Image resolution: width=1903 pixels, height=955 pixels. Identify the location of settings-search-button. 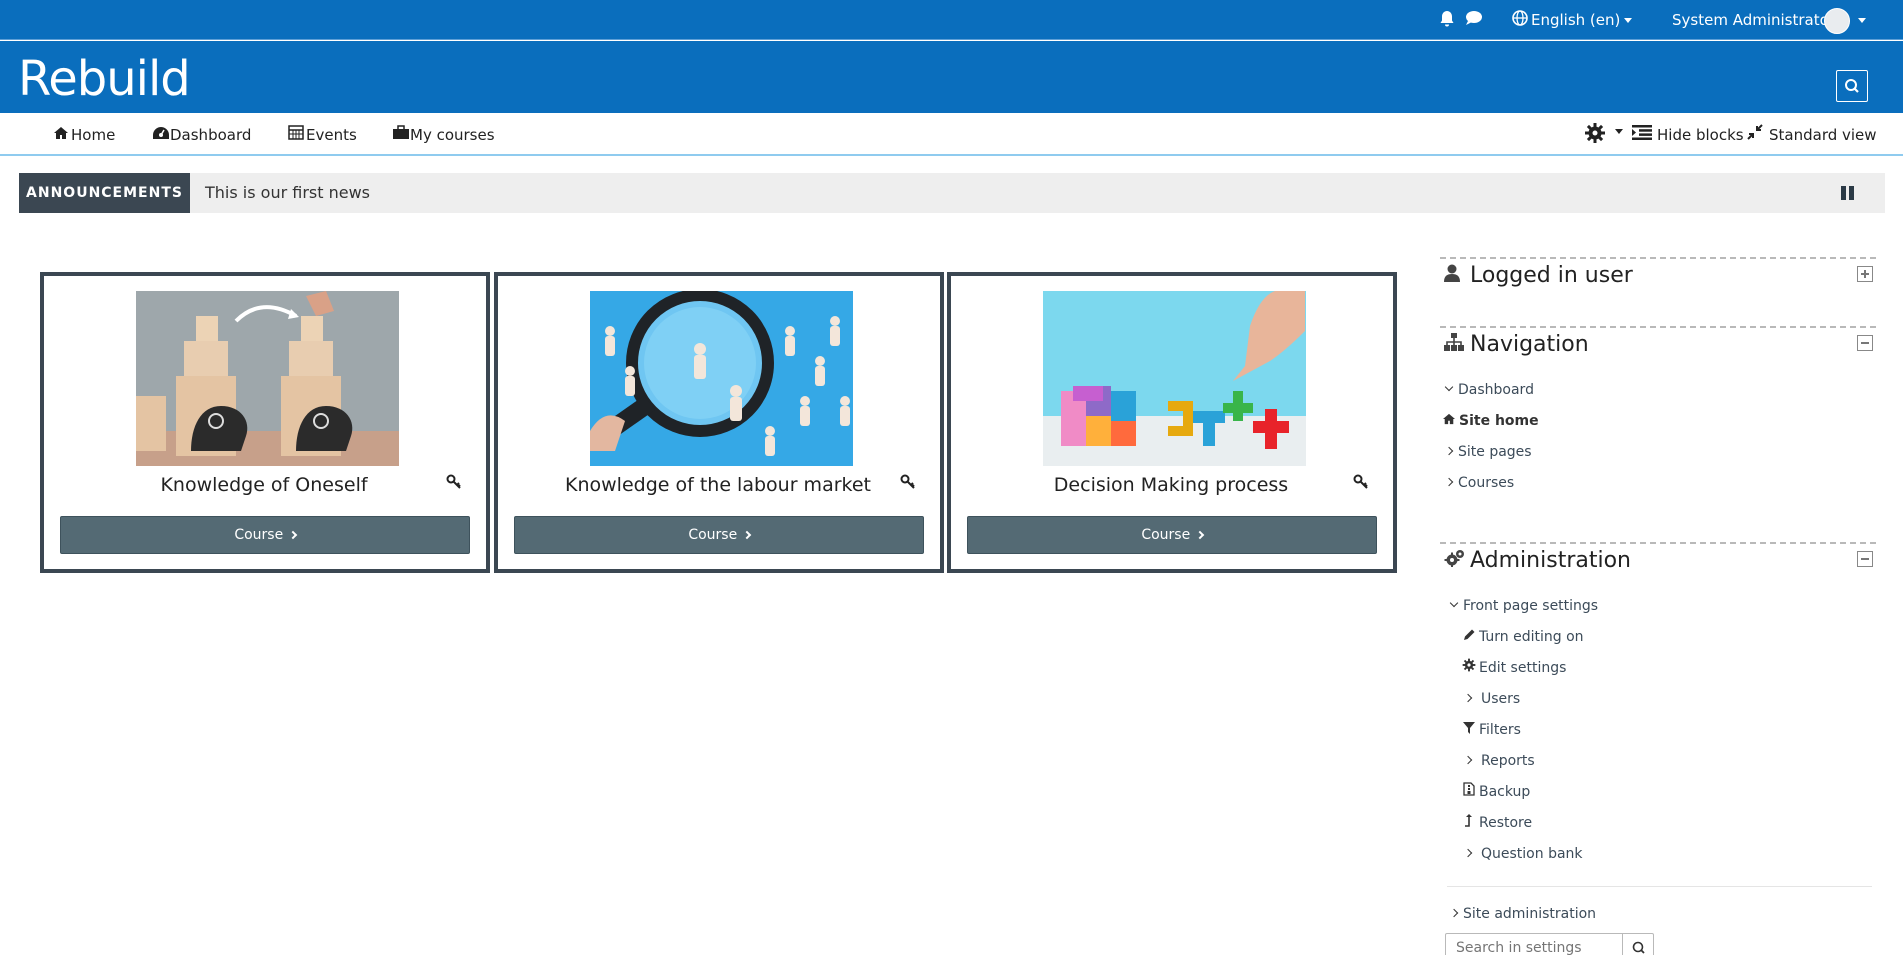
(1638, 944).